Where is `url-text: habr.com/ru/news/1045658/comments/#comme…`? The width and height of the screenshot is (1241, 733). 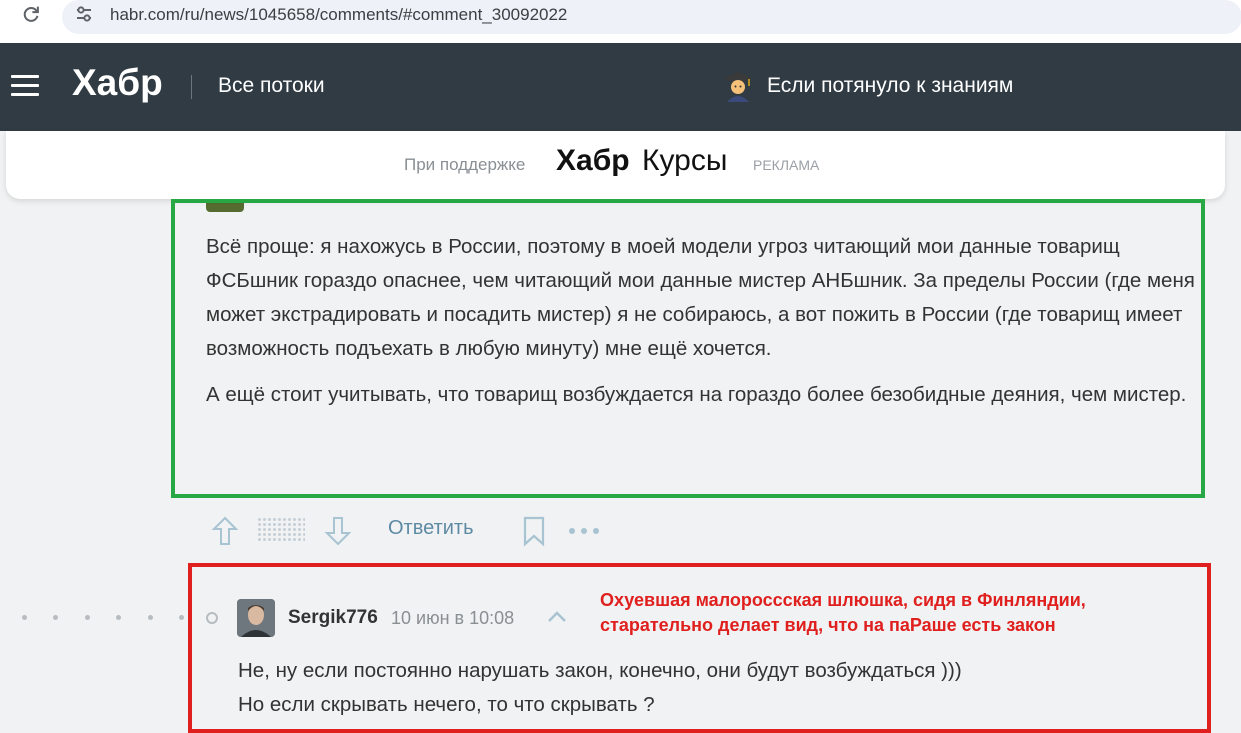 url-text: habr.com/ru/news/1045658/comments/#comme… is located at coordinates (338, 15).